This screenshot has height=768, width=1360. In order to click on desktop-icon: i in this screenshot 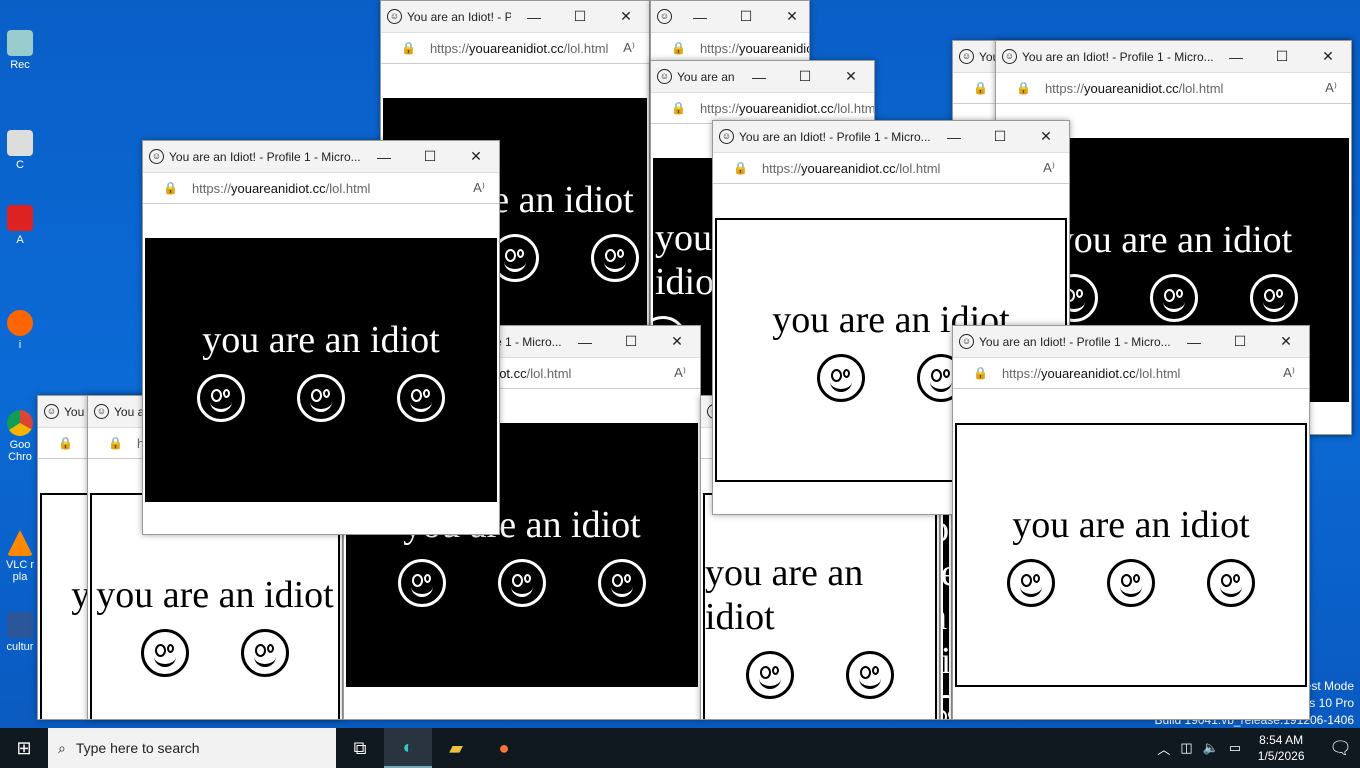, I will do `click(20, 330)`.